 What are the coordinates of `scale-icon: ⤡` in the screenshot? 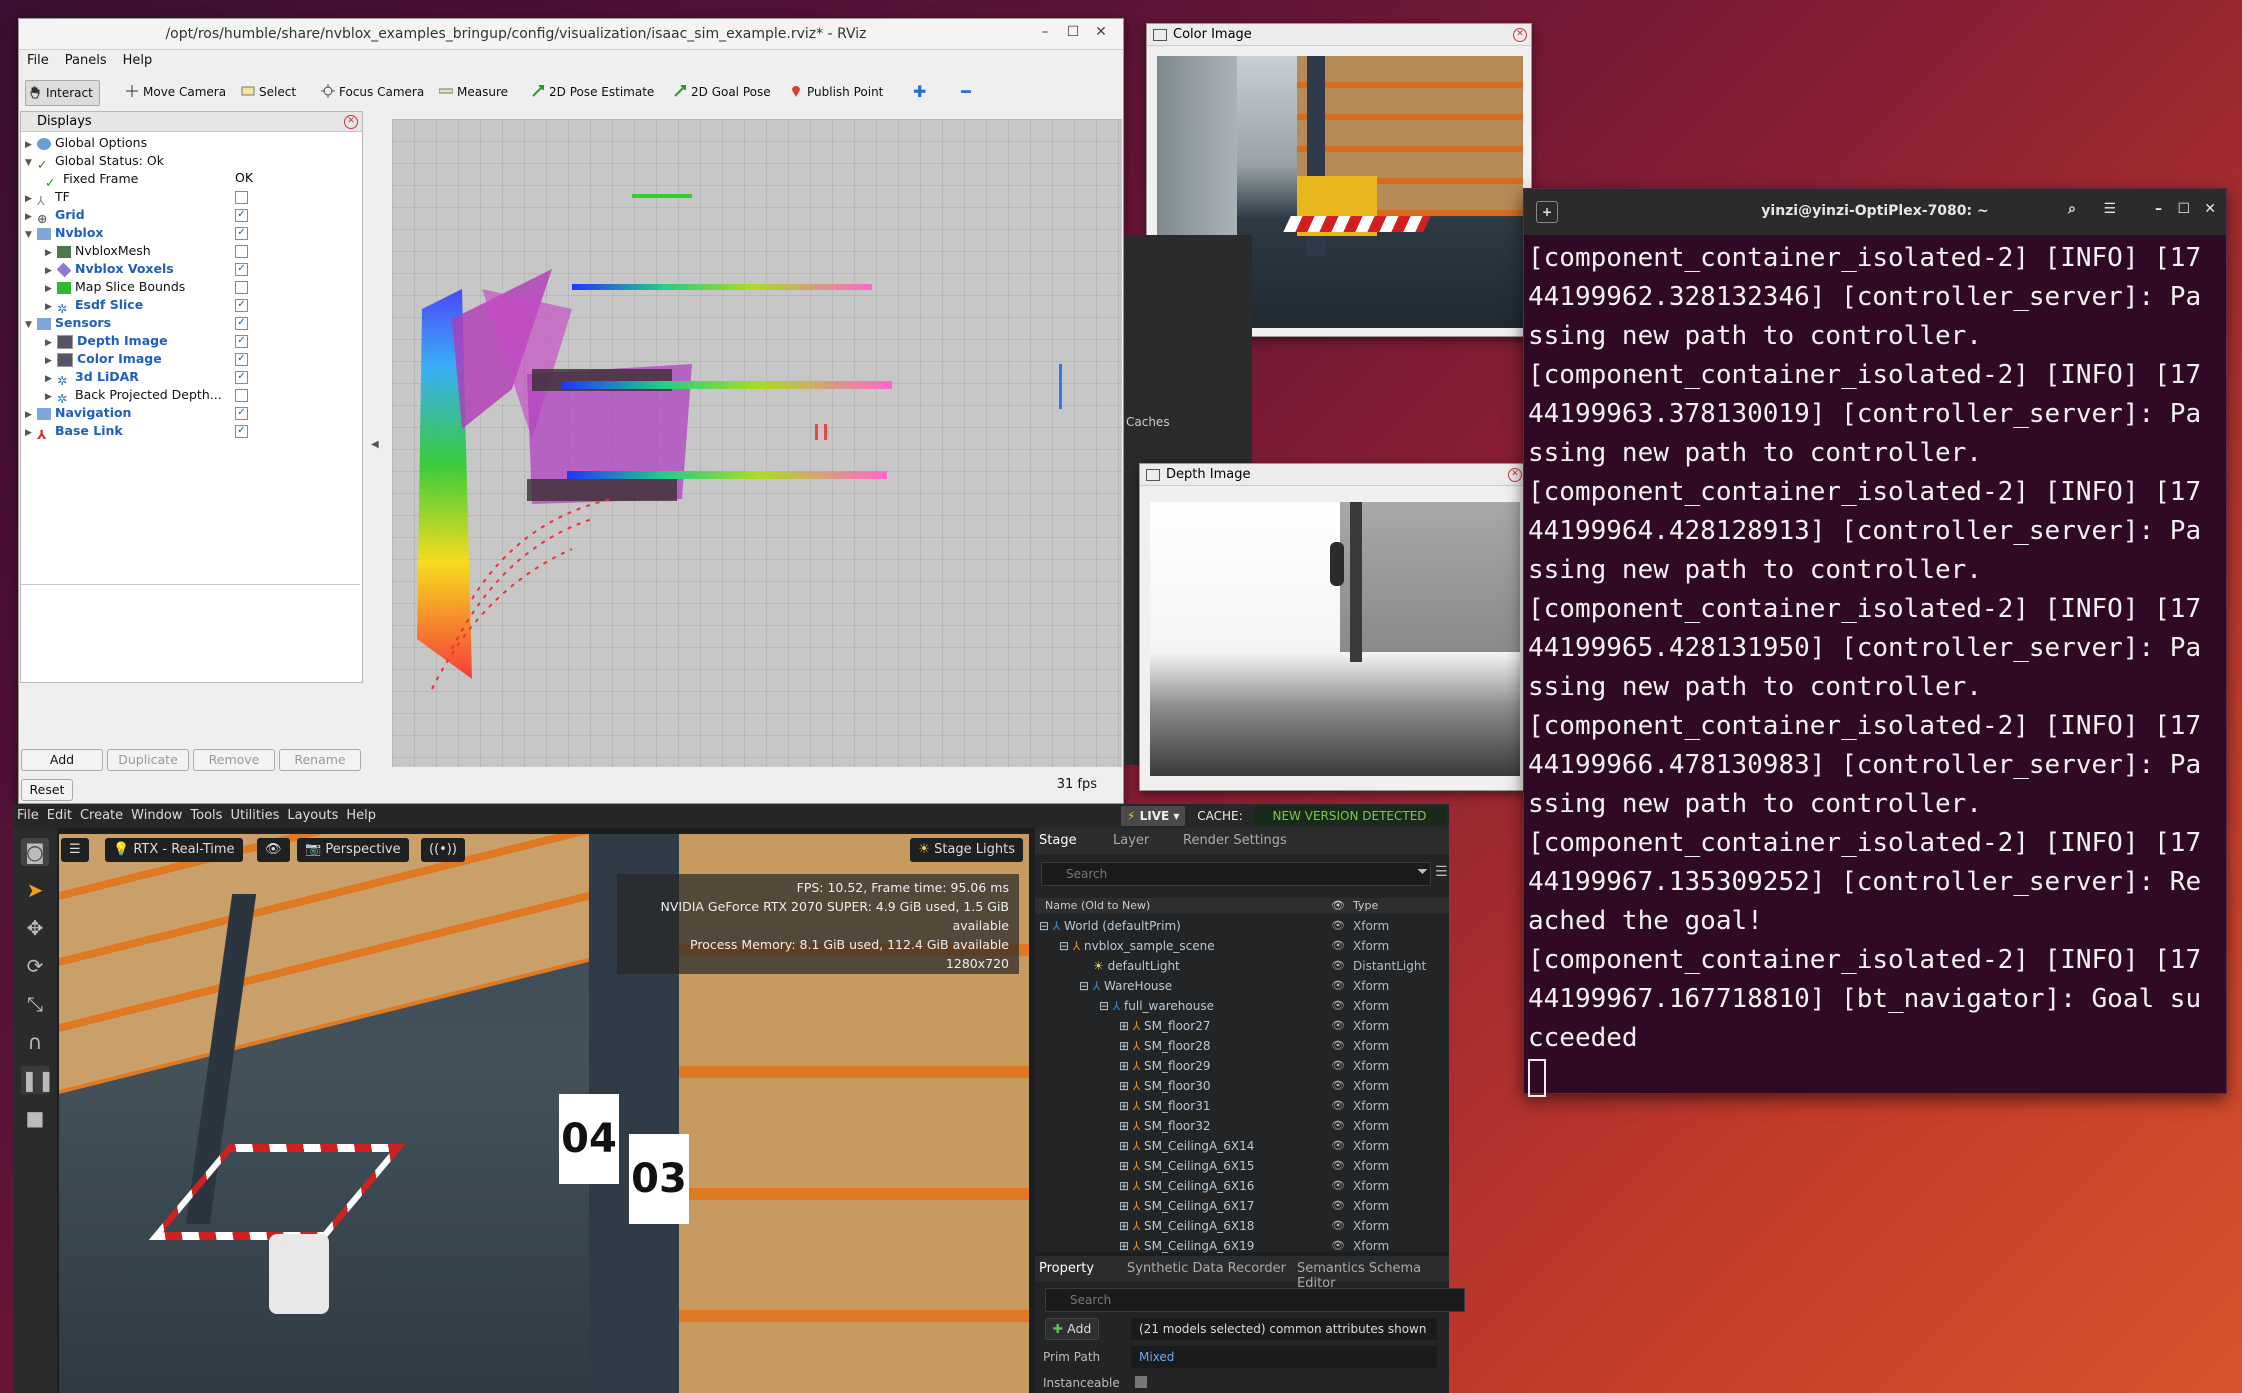 It's located at (35, 1004).